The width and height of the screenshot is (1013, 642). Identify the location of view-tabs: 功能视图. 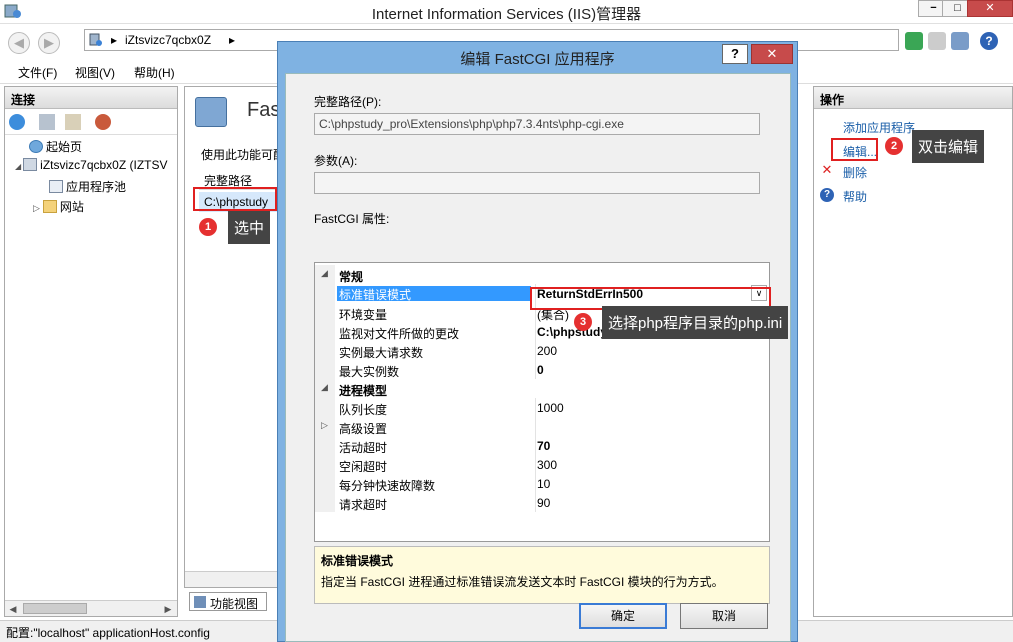
(232, 601).